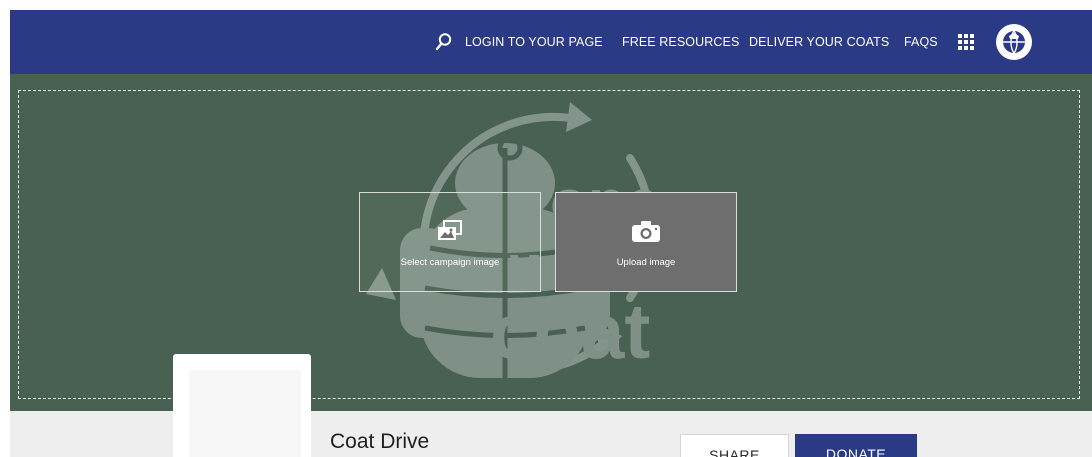  Describe the element at coordinates (819, 42) in the screenshot. I see `nav-link-deliver-coats: DELIVER YOUR COATS` at that location.